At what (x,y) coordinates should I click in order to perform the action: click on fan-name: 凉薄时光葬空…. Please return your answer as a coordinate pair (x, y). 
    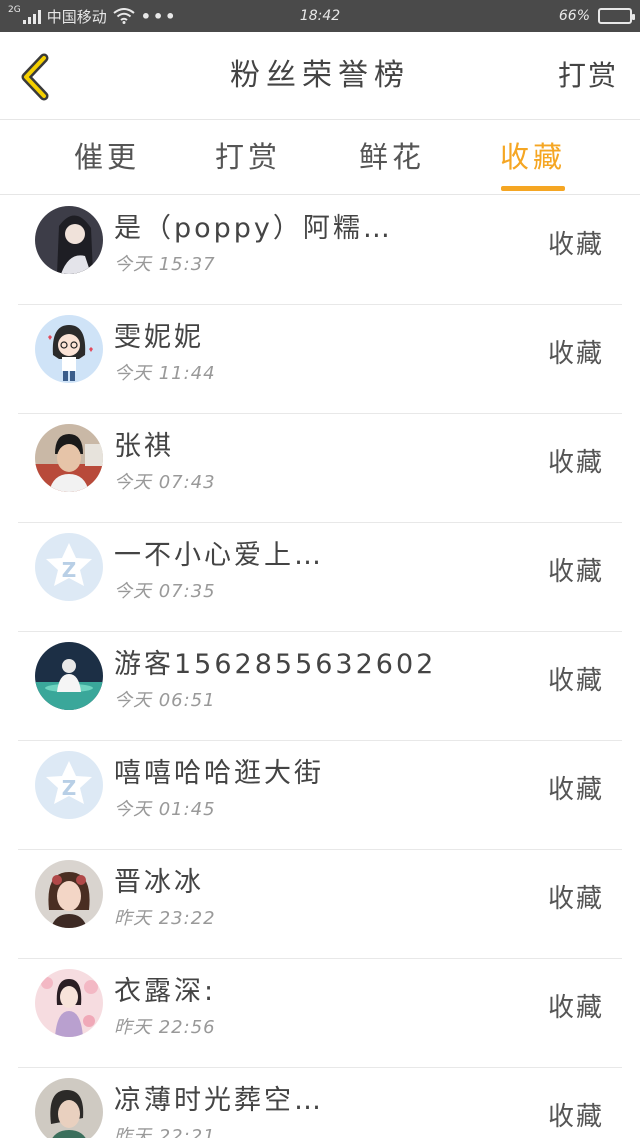
    Looking at the image, I should click on (219, 1100).